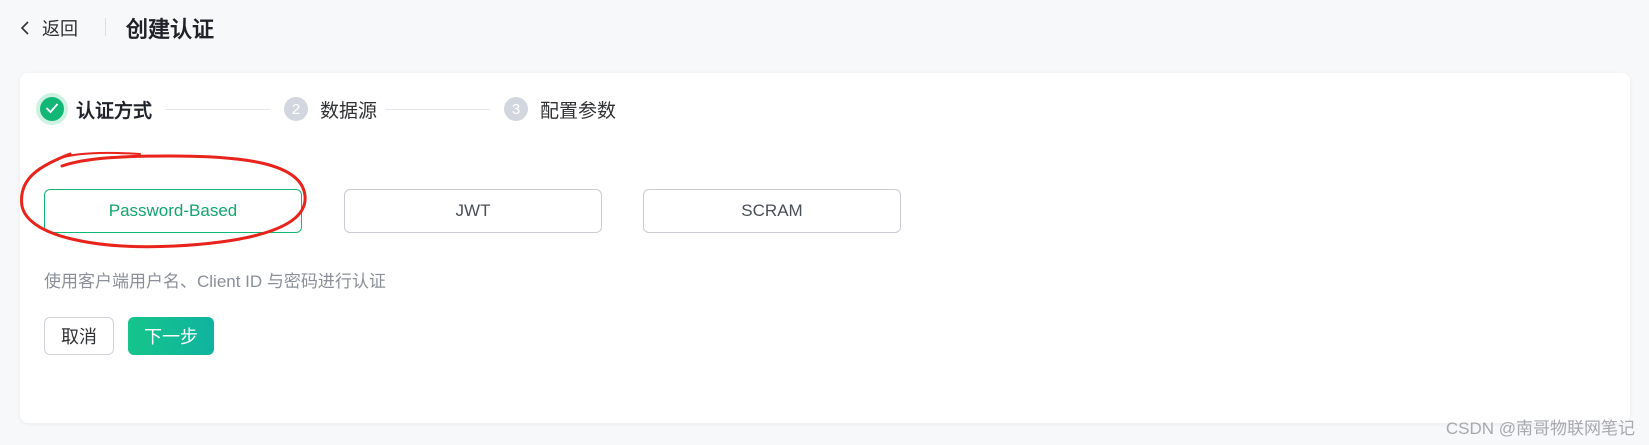 The width and height of the screenshot is (1649, 445). What do you see at coordinates (215, 281) in the screenshot?
I see `auth-method-description: 使用客户端用户名、Client ID 与密码进行认证` at bounding box center [215, 281].